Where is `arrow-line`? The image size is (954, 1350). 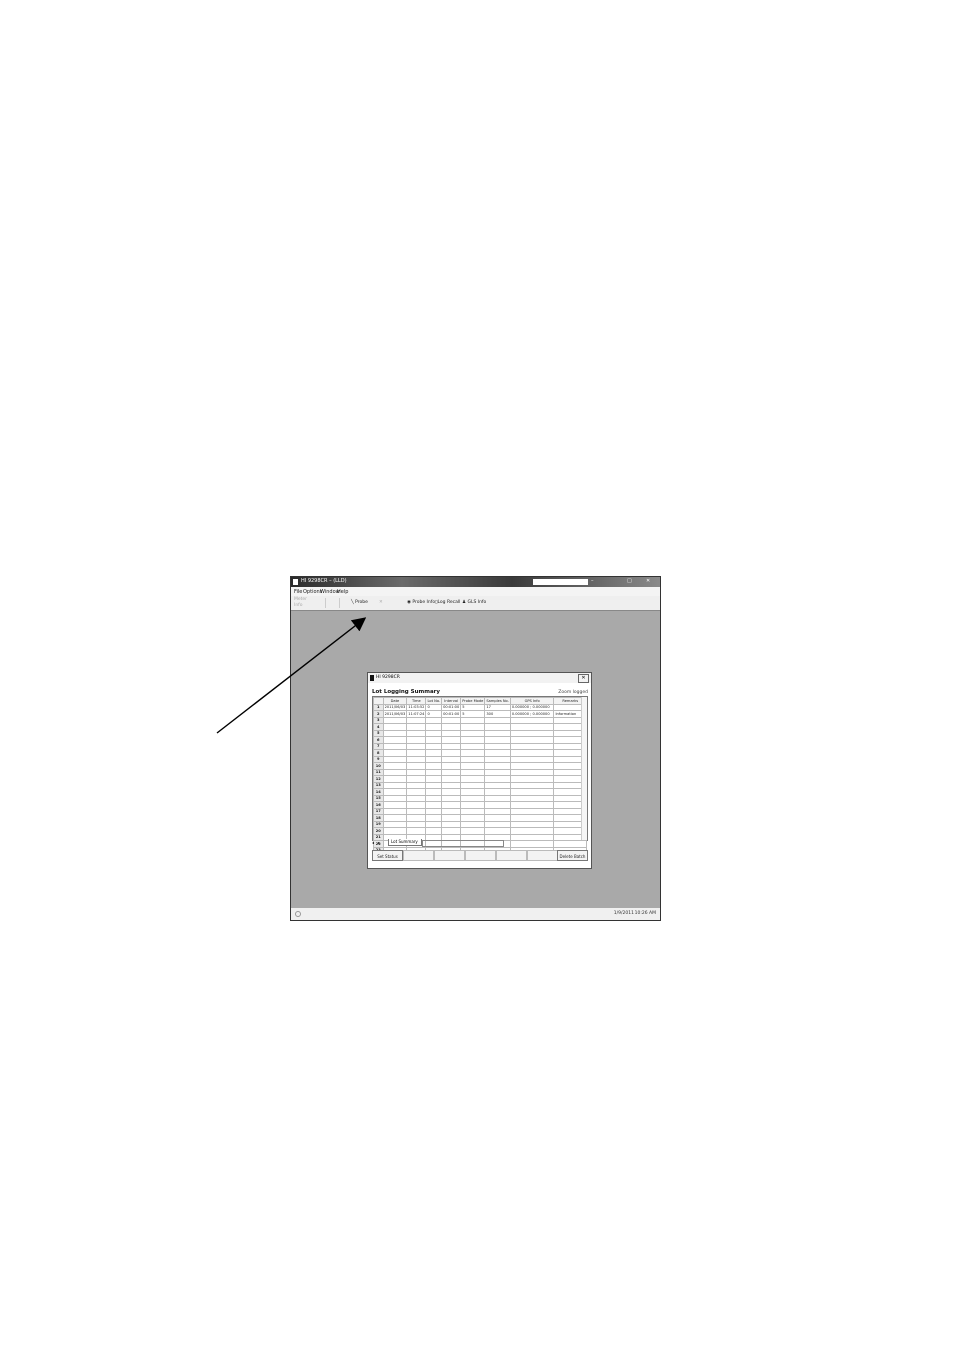
arrow-line is located at coordinates (291, 675).